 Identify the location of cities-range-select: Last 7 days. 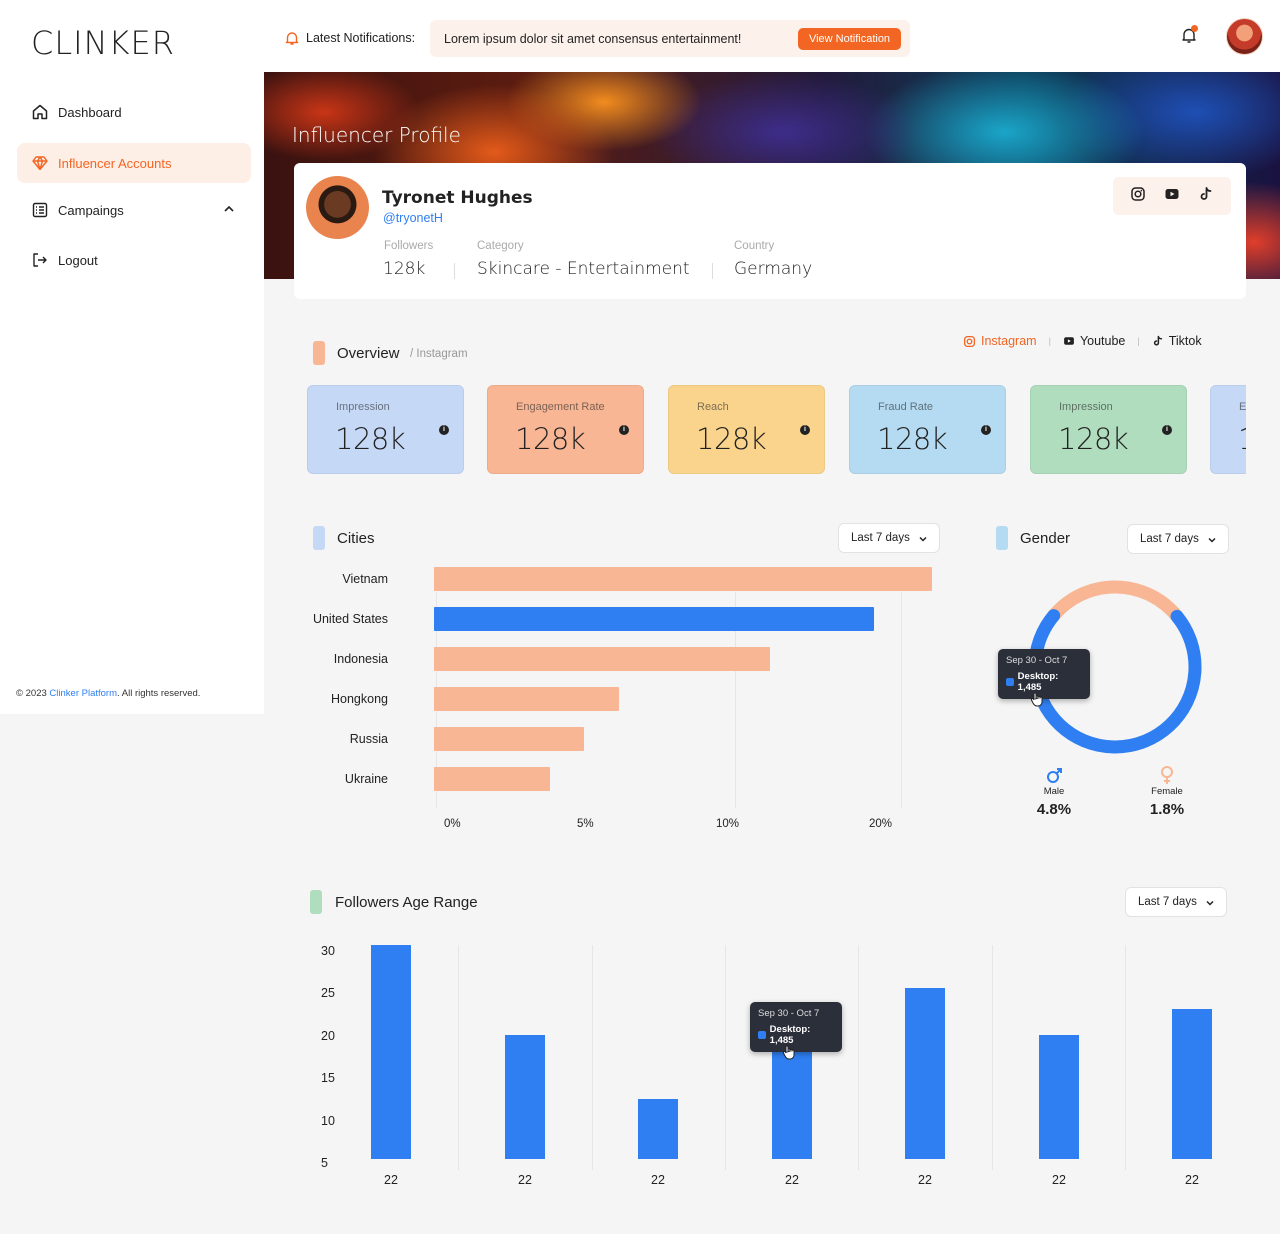
(889, 538).